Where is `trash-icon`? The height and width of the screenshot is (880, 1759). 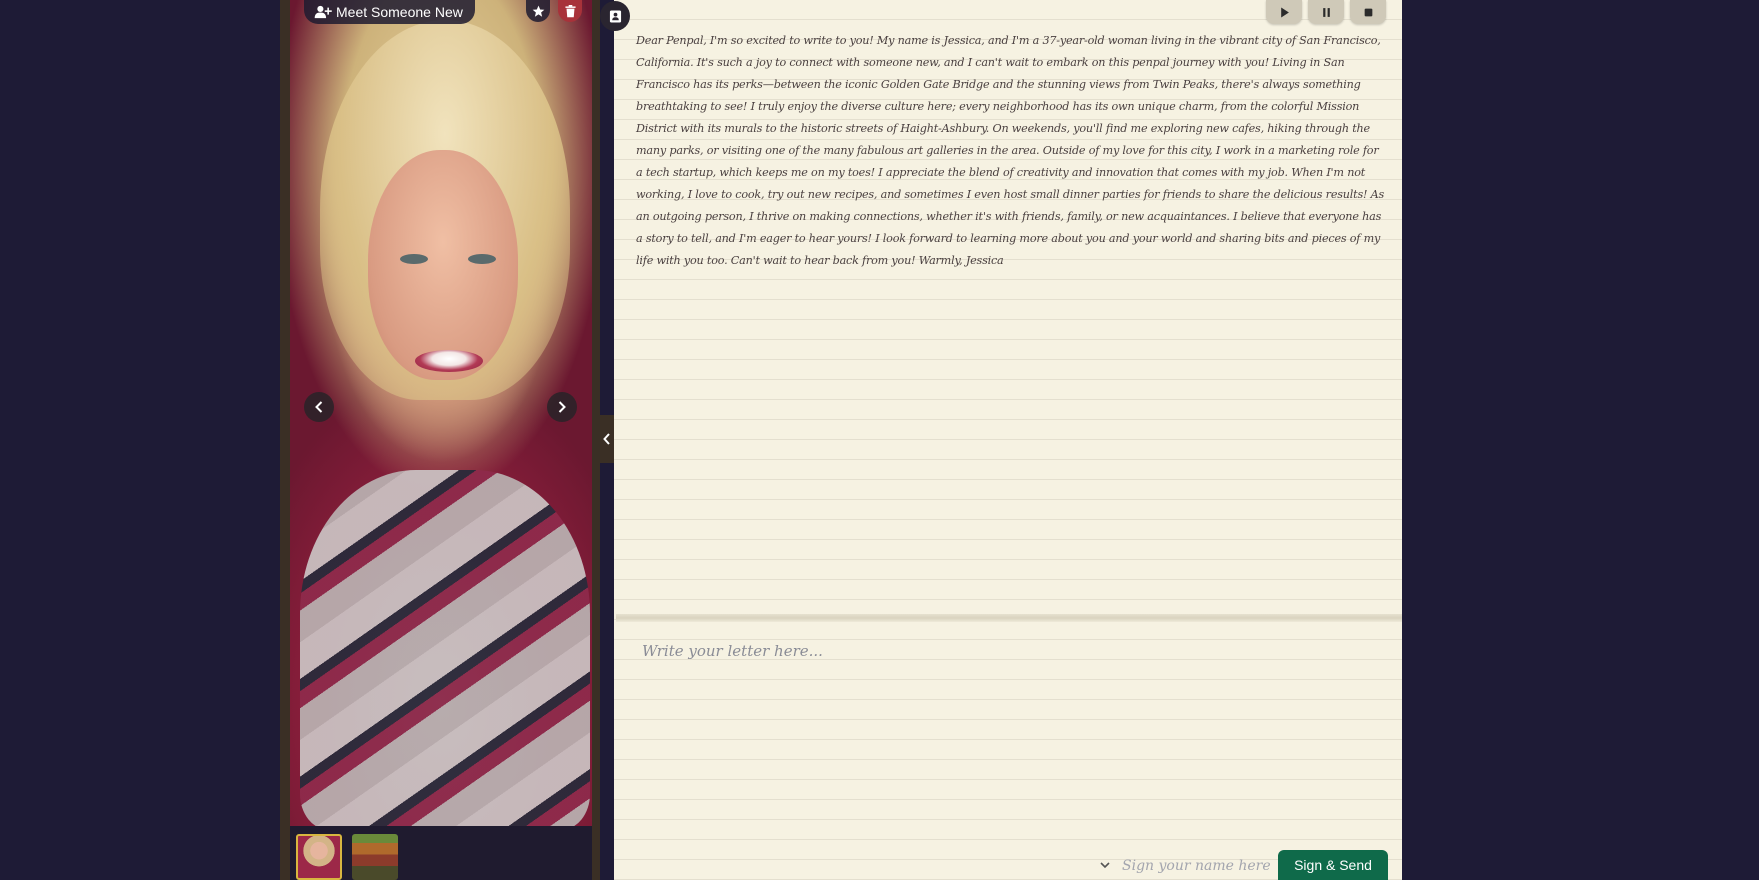 trash-icon is located at coordinates (570, 10).